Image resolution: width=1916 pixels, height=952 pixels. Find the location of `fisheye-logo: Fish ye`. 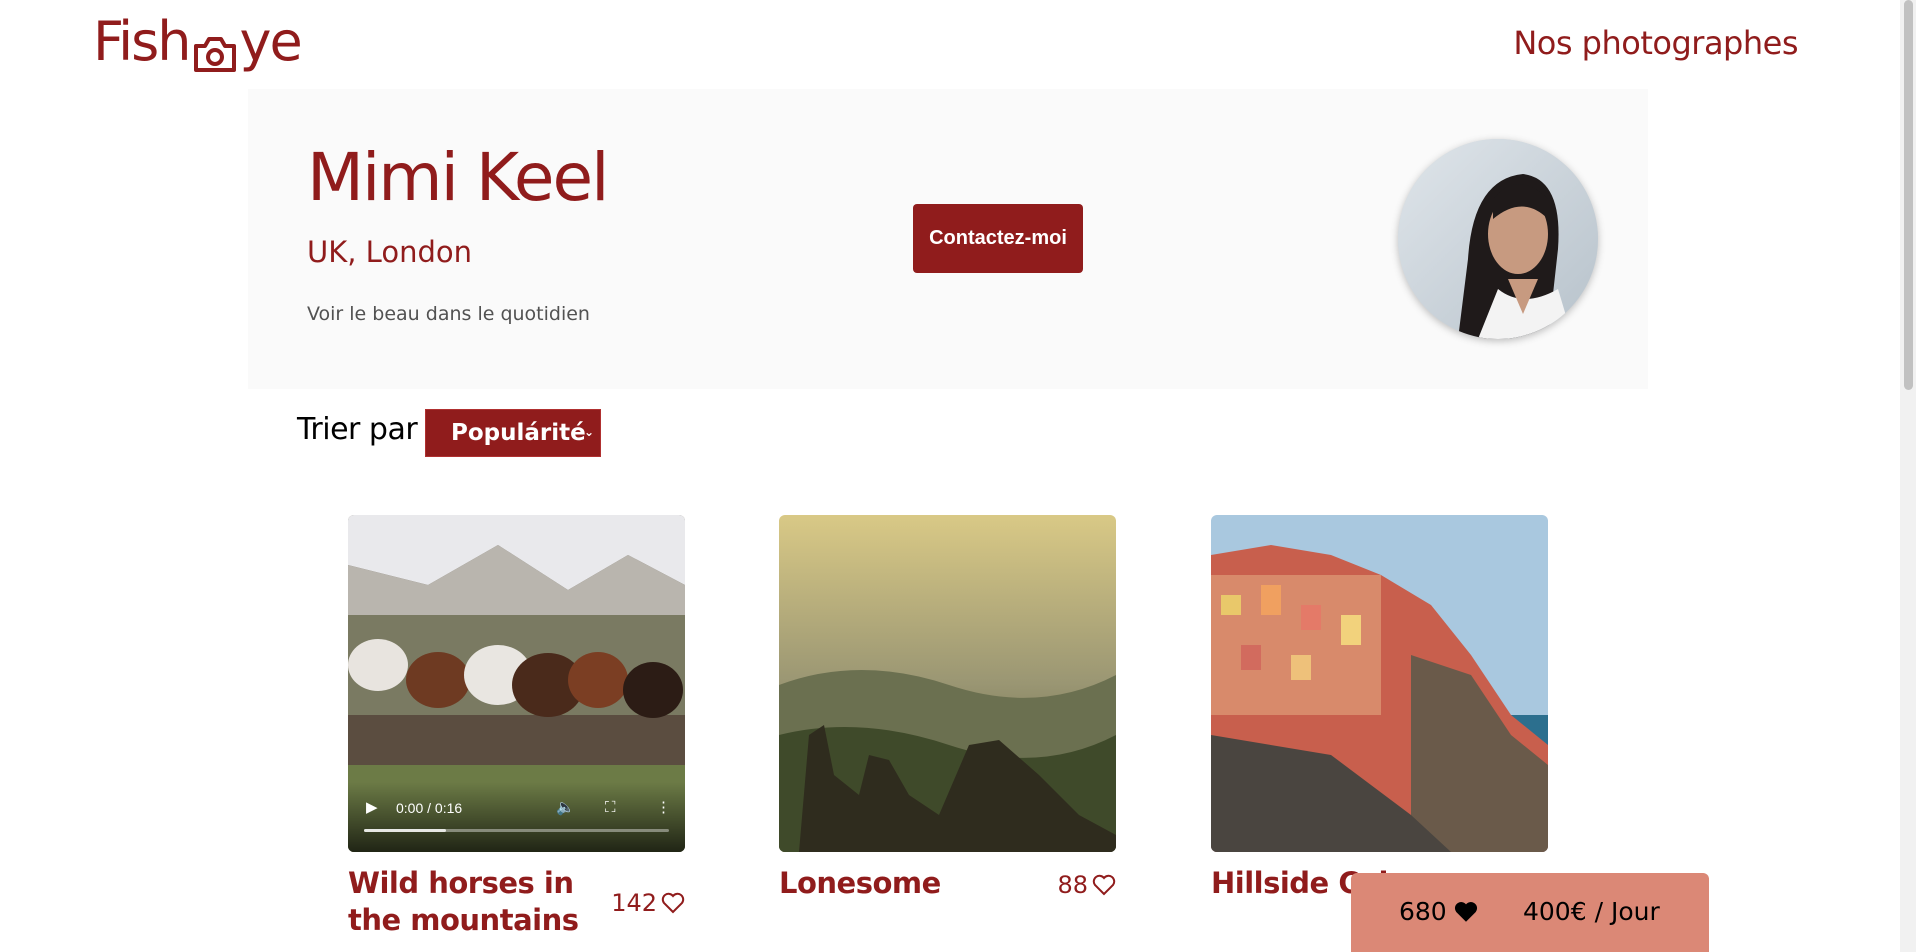

fisheye-logo: Fish ye is located at coordinates (198, 41).